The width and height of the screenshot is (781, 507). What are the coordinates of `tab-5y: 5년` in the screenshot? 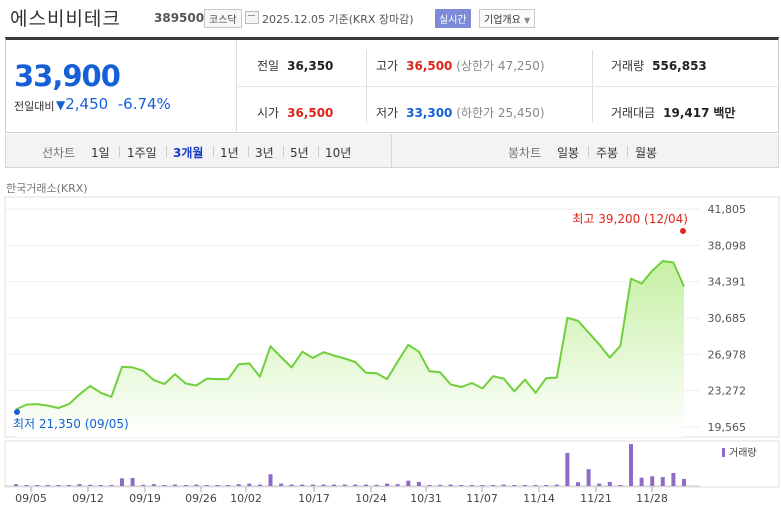 It's located at (299, 152).